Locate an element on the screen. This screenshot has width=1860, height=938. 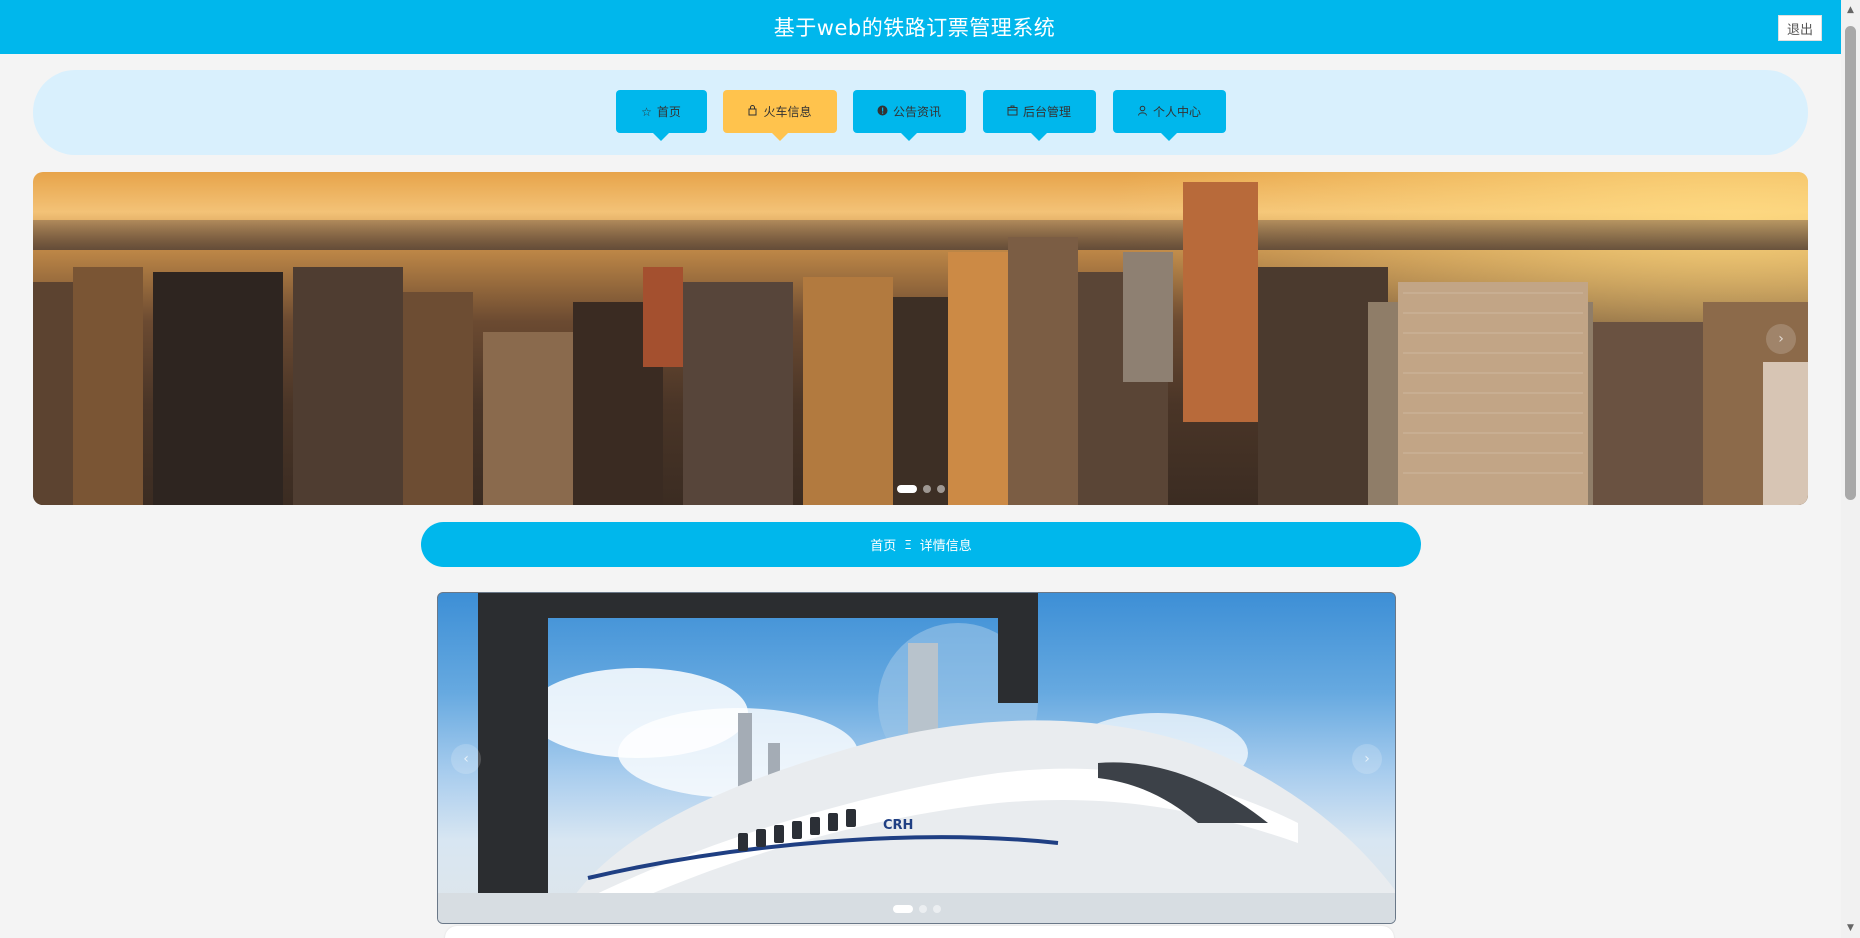
nav-item-label: 首页 is located at coordinates (668, 112).